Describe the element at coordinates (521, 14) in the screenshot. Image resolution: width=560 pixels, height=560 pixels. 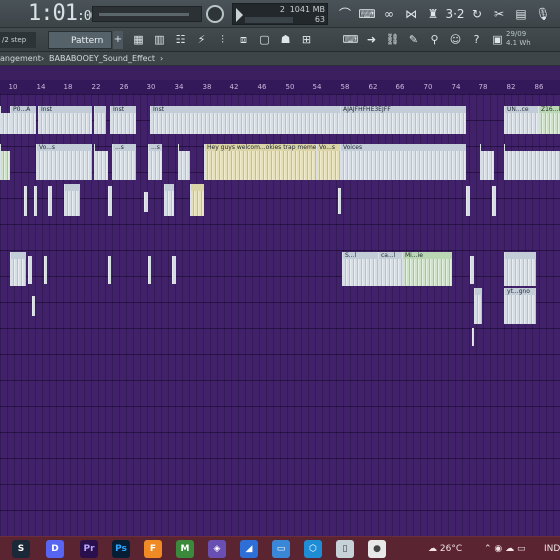
I see `audio-output-icon: ▤` at that location.